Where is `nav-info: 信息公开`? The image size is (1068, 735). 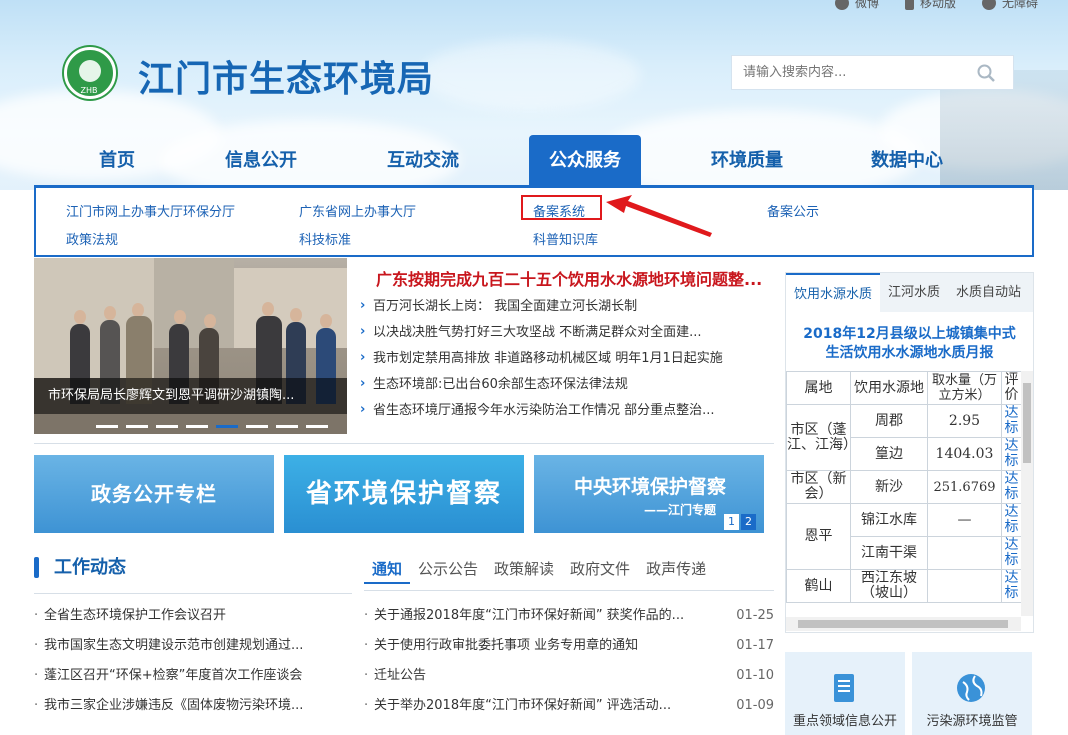 nav-info: 信息公开 is located at coordinates (261, 160).